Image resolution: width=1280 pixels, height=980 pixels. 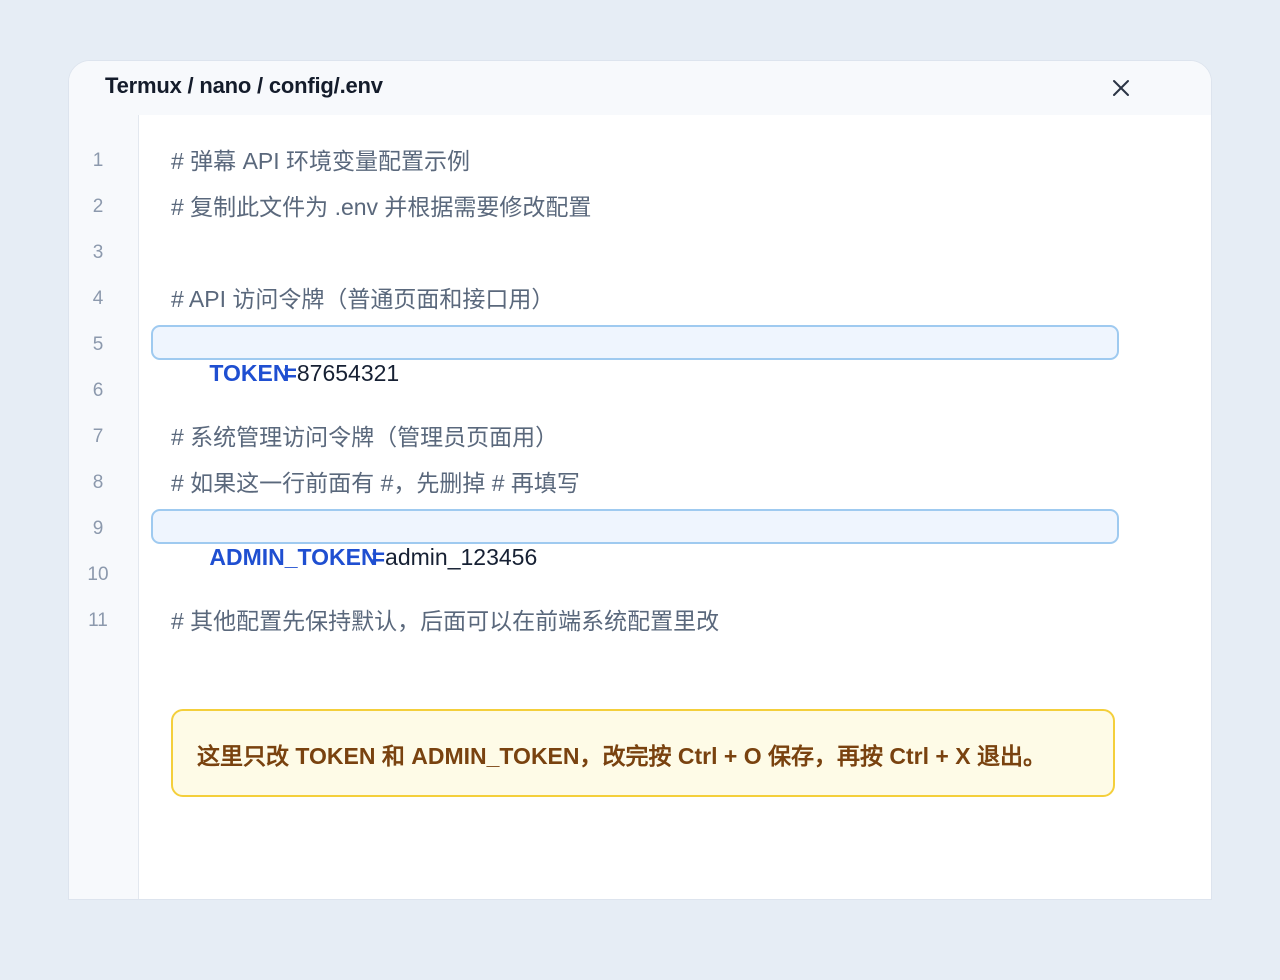 I want to click on line-number: 9, so click(x=98, y=528).